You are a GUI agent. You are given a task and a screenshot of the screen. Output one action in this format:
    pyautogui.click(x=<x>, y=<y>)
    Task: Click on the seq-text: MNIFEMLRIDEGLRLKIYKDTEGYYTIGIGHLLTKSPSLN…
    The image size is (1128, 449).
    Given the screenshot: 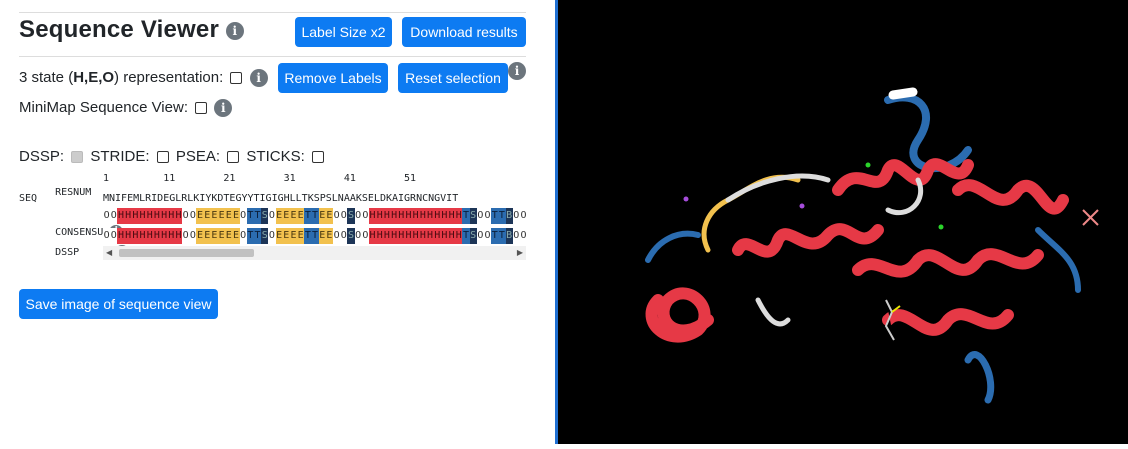 What is the action you would take?
    pyautogui.click(x=280, y=199)
    